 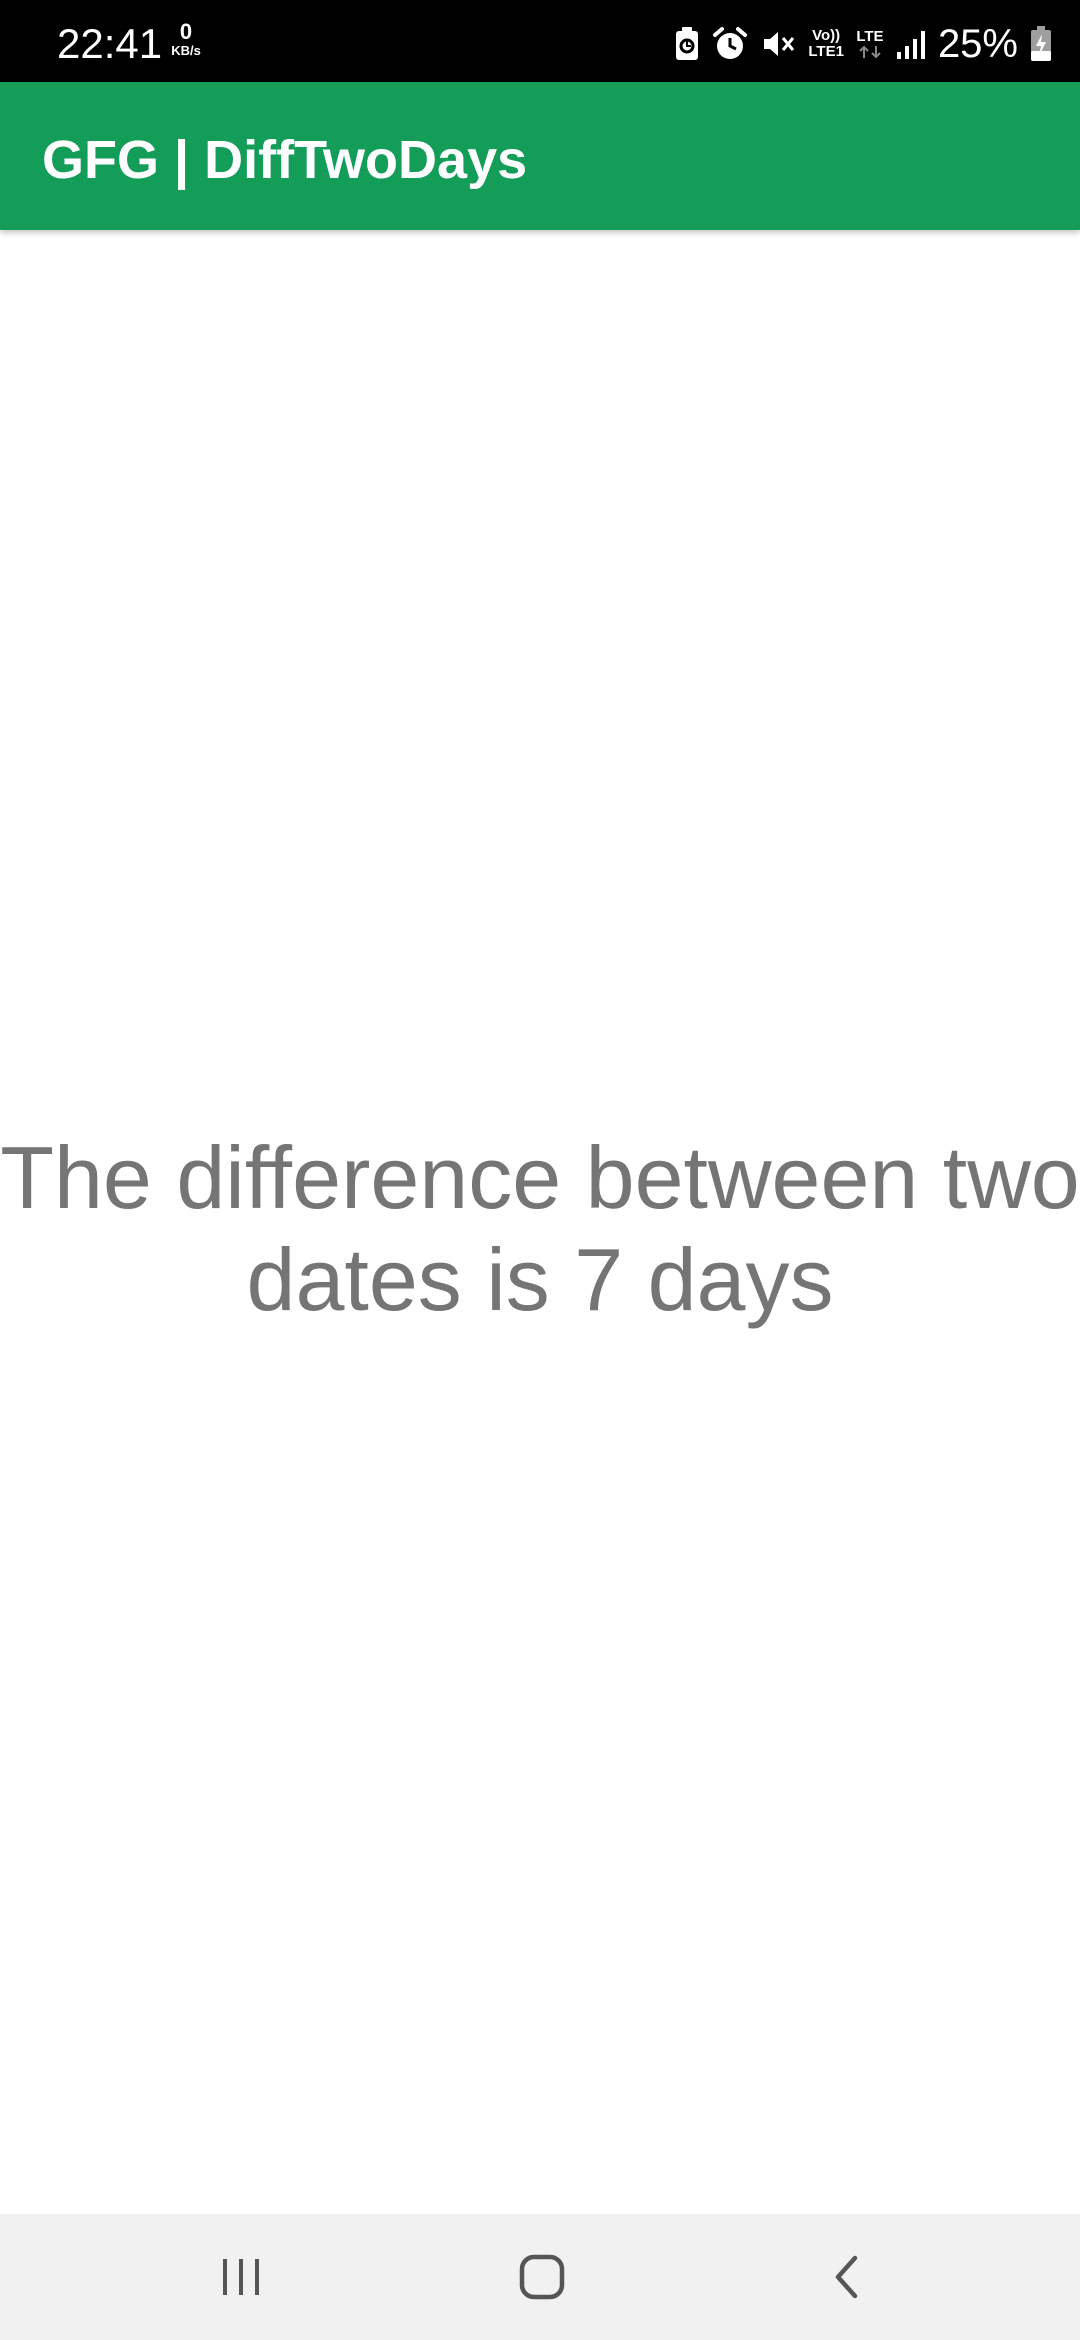 I want to click on lte-data-icon: LTE, so click(x=870, y=44).